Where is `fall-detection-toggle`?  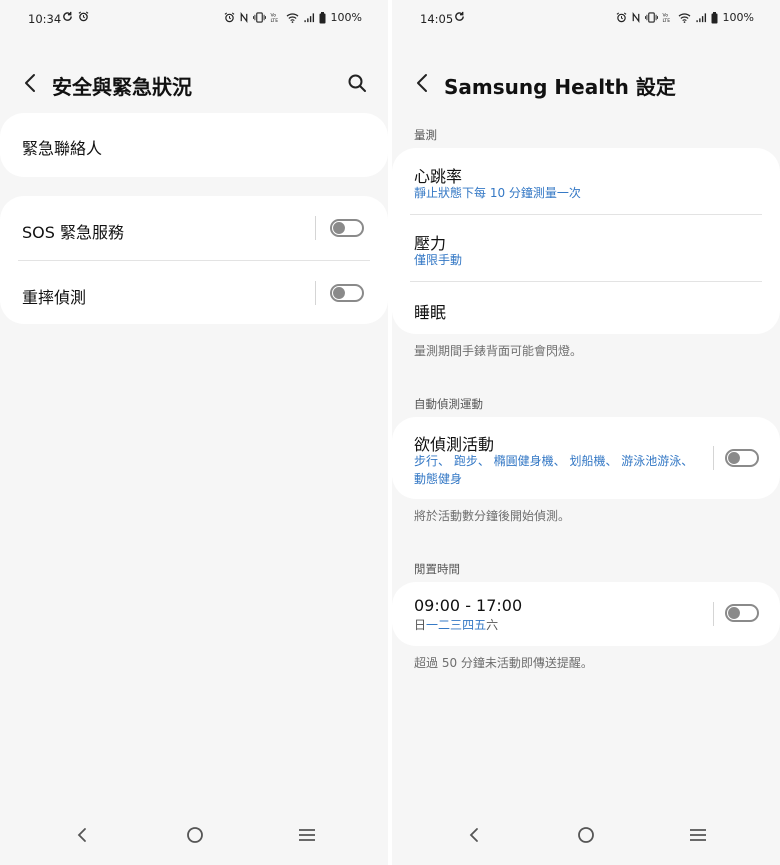 fall-detection-toggle is located at coordinates (347, 293).